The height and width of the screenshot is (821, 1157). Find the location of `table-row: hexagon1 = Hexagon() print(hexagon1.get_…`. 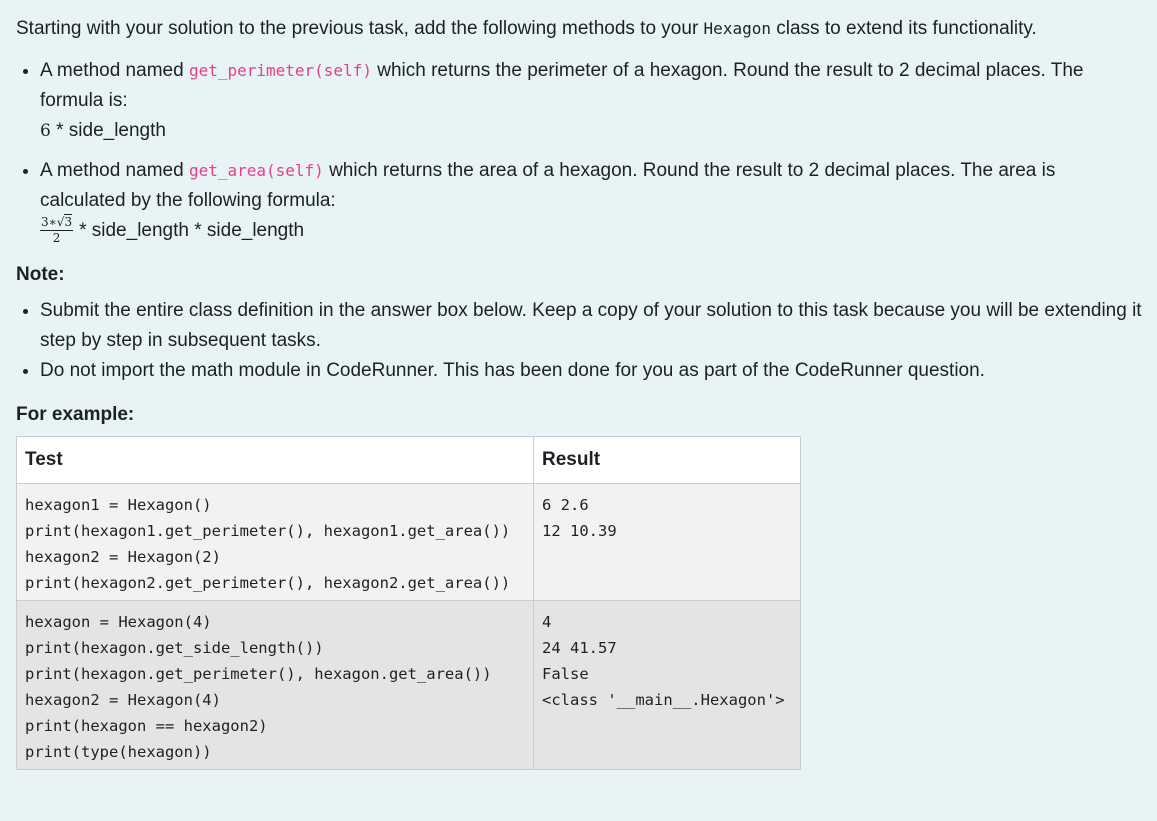

table-row: hexagon1 = Hexagon() print(hexagon1.get_… is located at coordinates (408, 542).